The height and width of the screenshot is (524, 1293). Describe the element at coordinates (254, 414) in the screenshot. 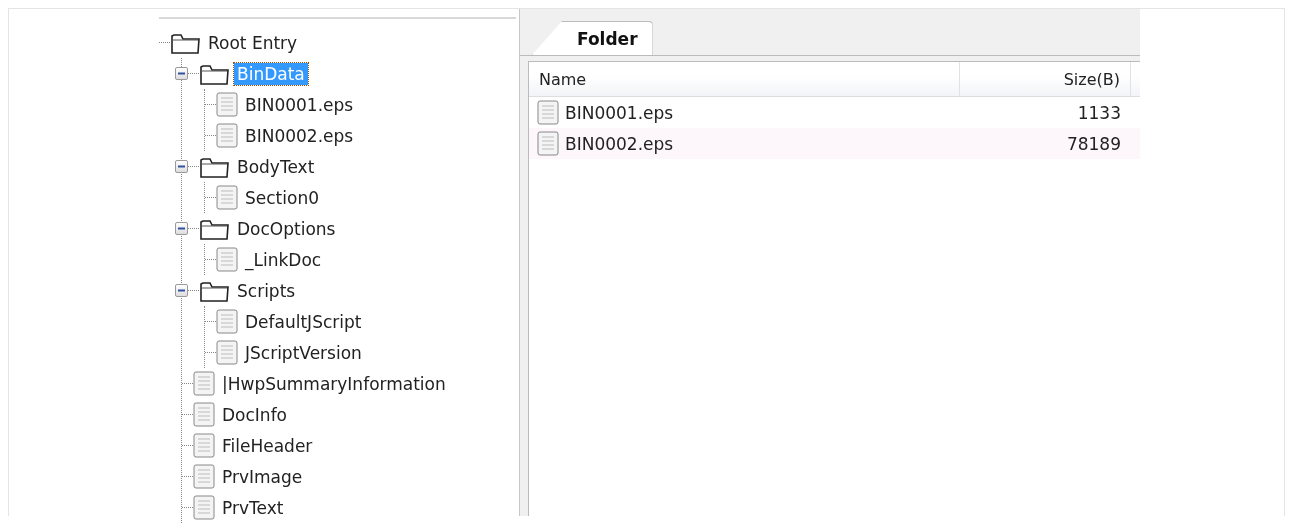

I see `tree-item: DocInfo` at that location.